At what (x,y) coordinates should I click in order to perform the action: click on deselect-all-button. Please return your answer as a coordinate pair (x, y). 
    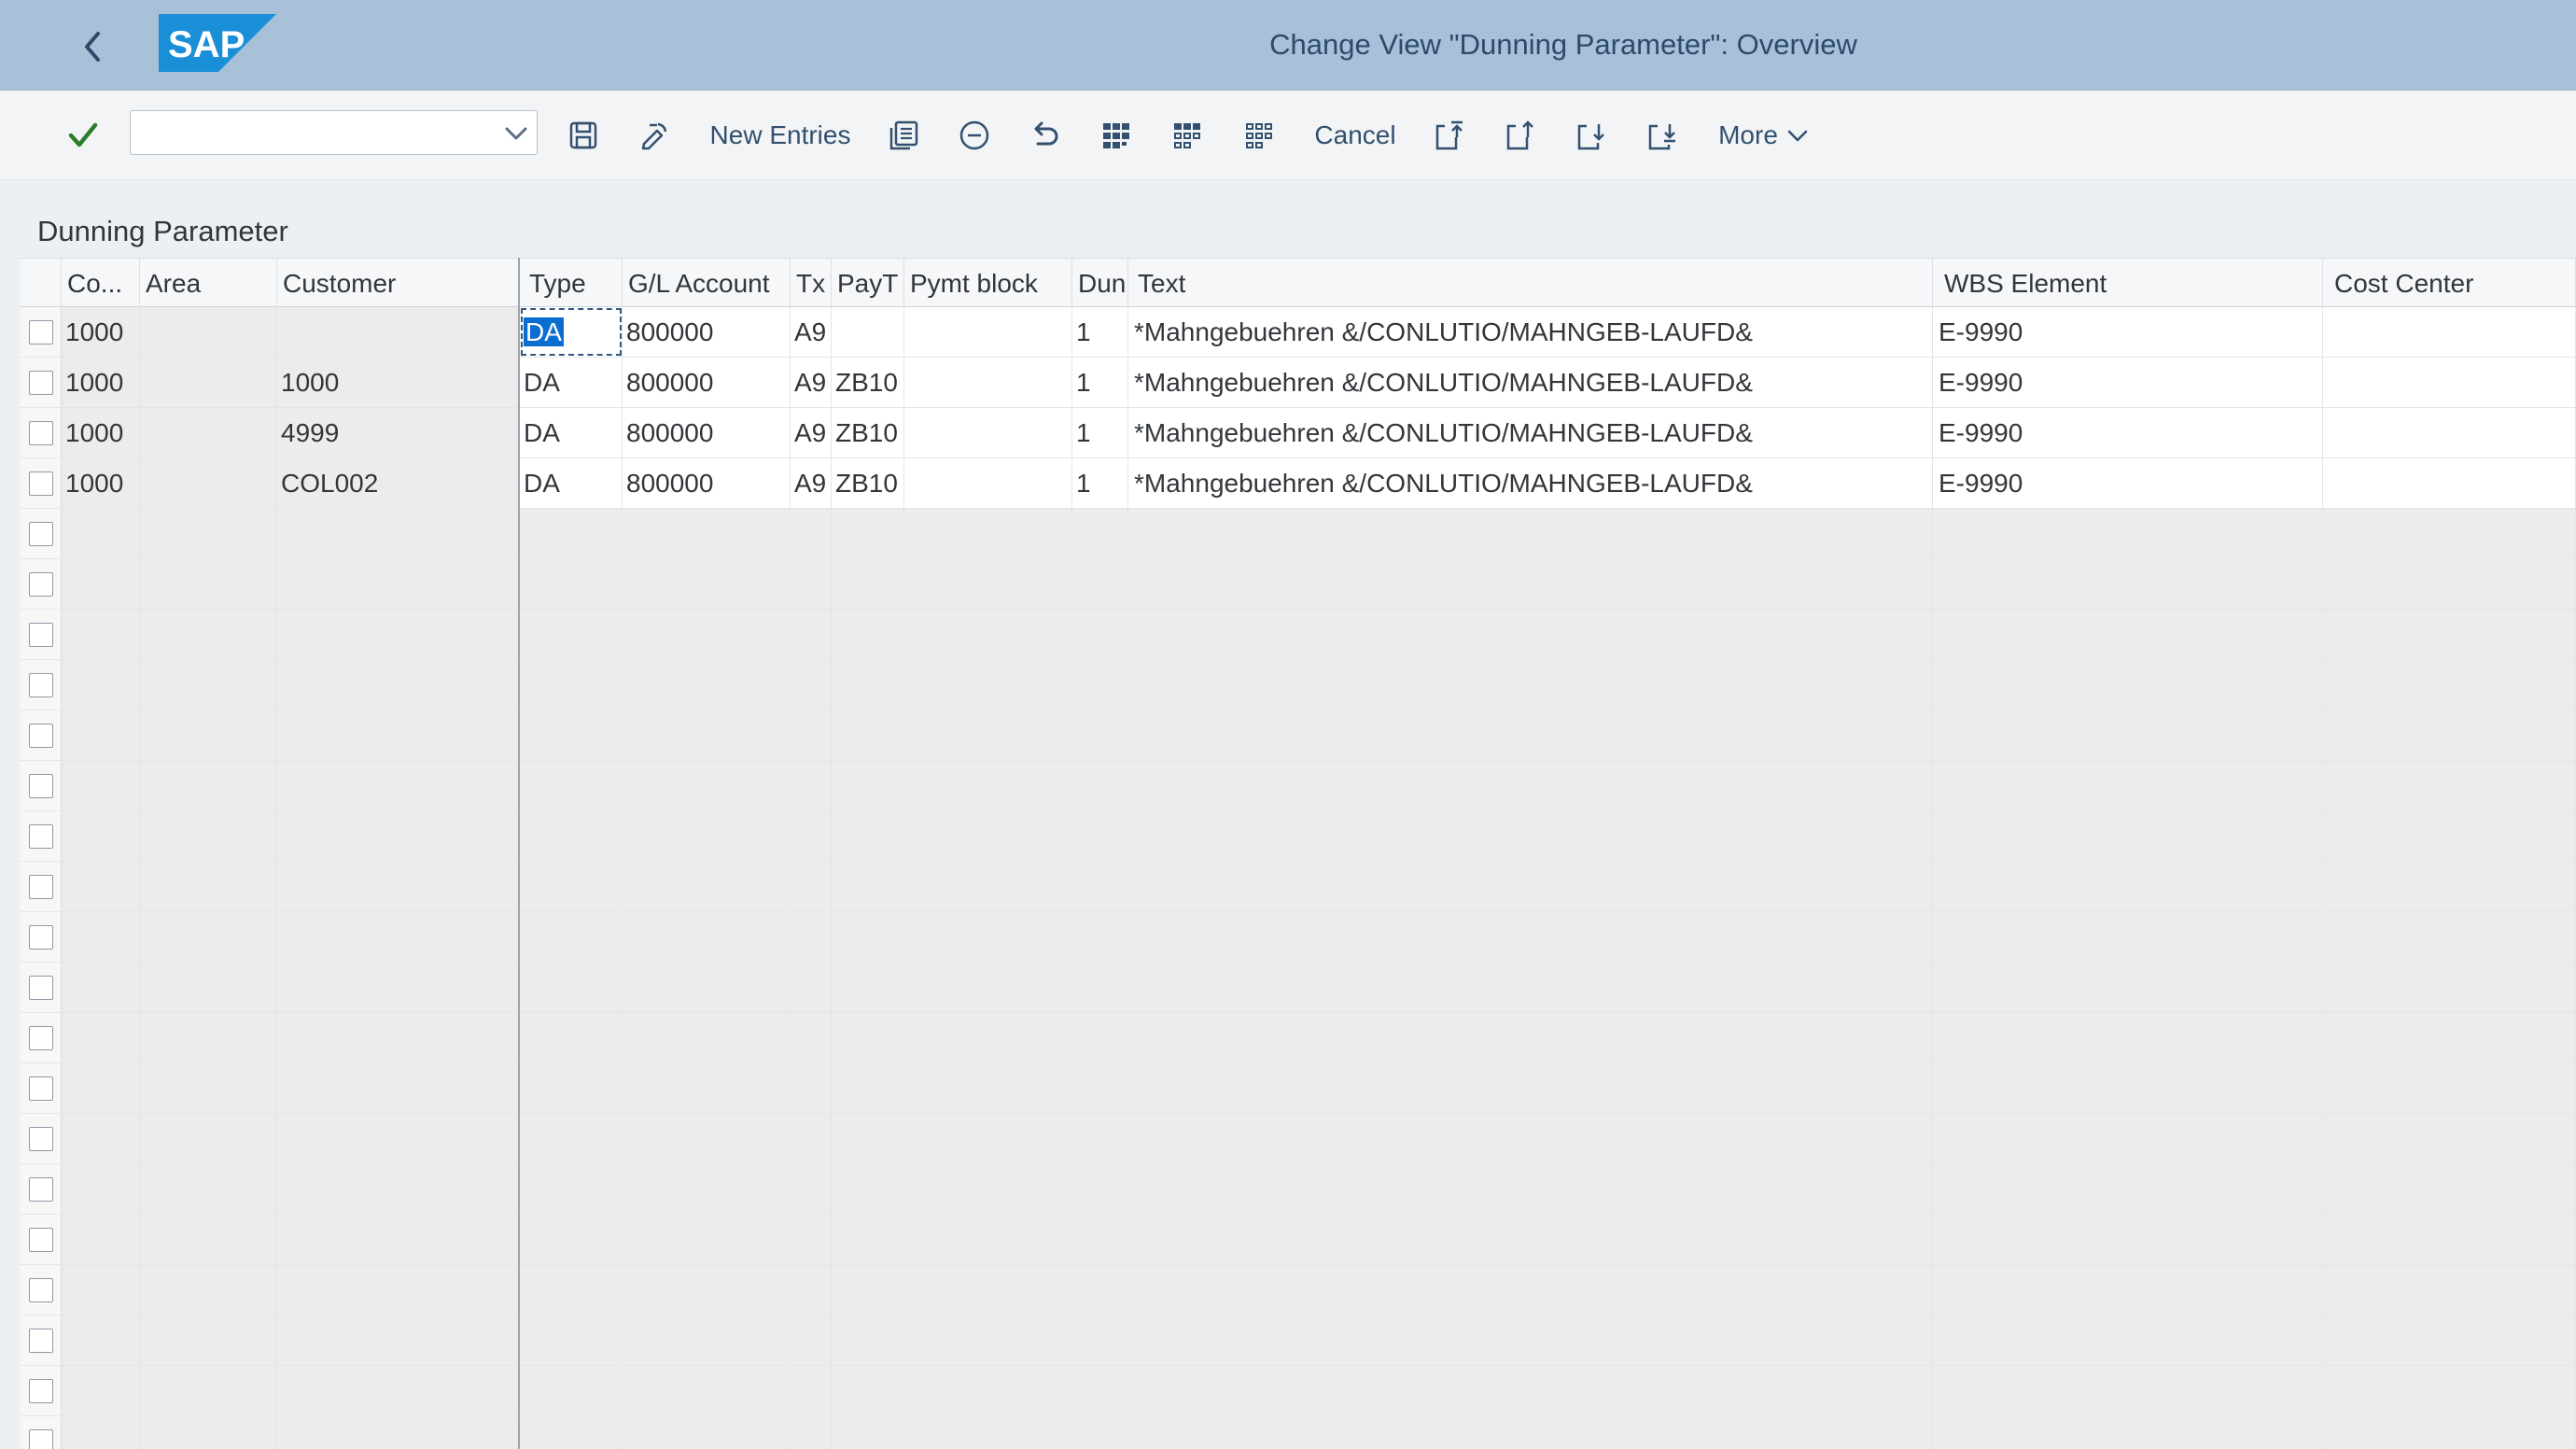
    Looking at the image, I should click on (1259, 135).